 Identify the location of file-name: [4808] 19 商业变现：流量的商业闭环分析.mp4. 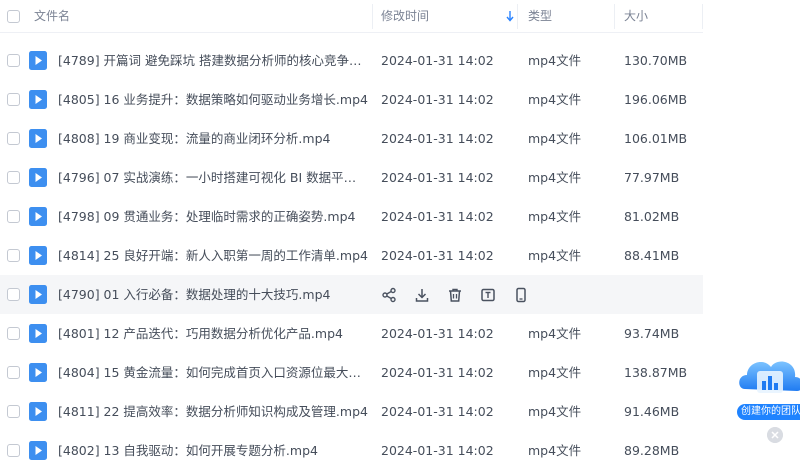
(213, 138).